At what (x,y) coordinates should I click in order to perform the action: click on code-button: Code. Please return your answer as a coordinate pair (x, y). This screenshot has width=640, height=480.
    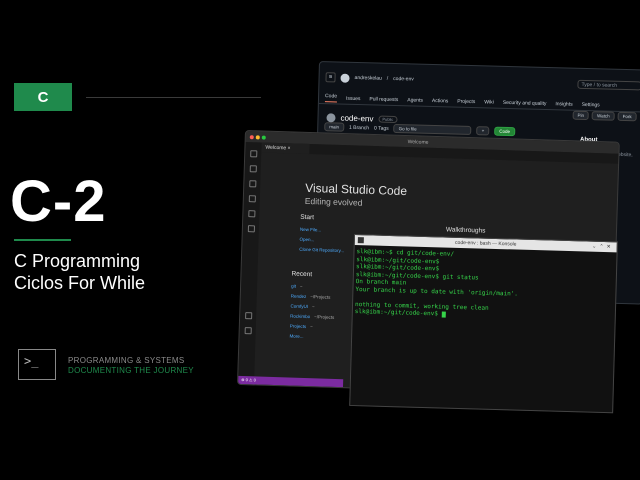
    Looking at the image, I should click on (505, 131).